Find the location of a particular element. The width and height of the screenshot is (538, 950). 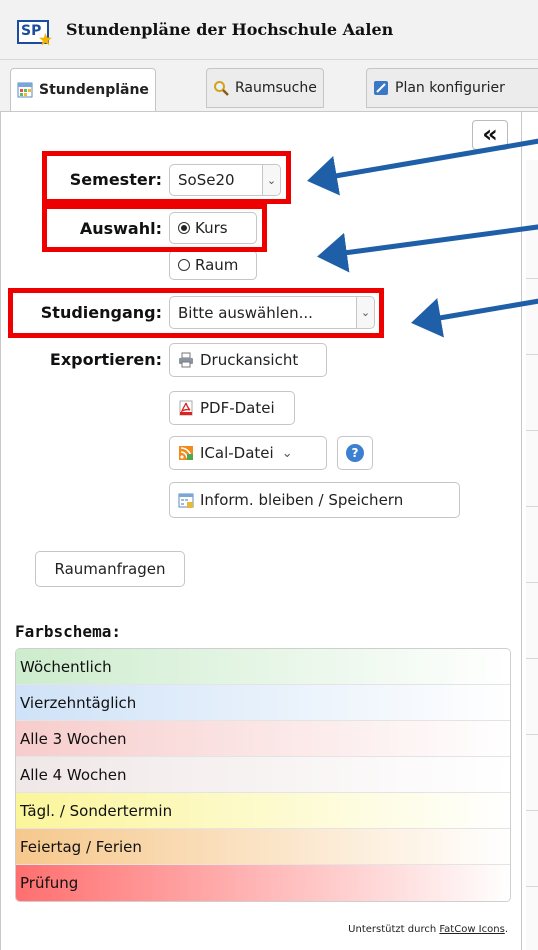

color-scheme-title: Farbschema: is located at coordinates (68, 631).